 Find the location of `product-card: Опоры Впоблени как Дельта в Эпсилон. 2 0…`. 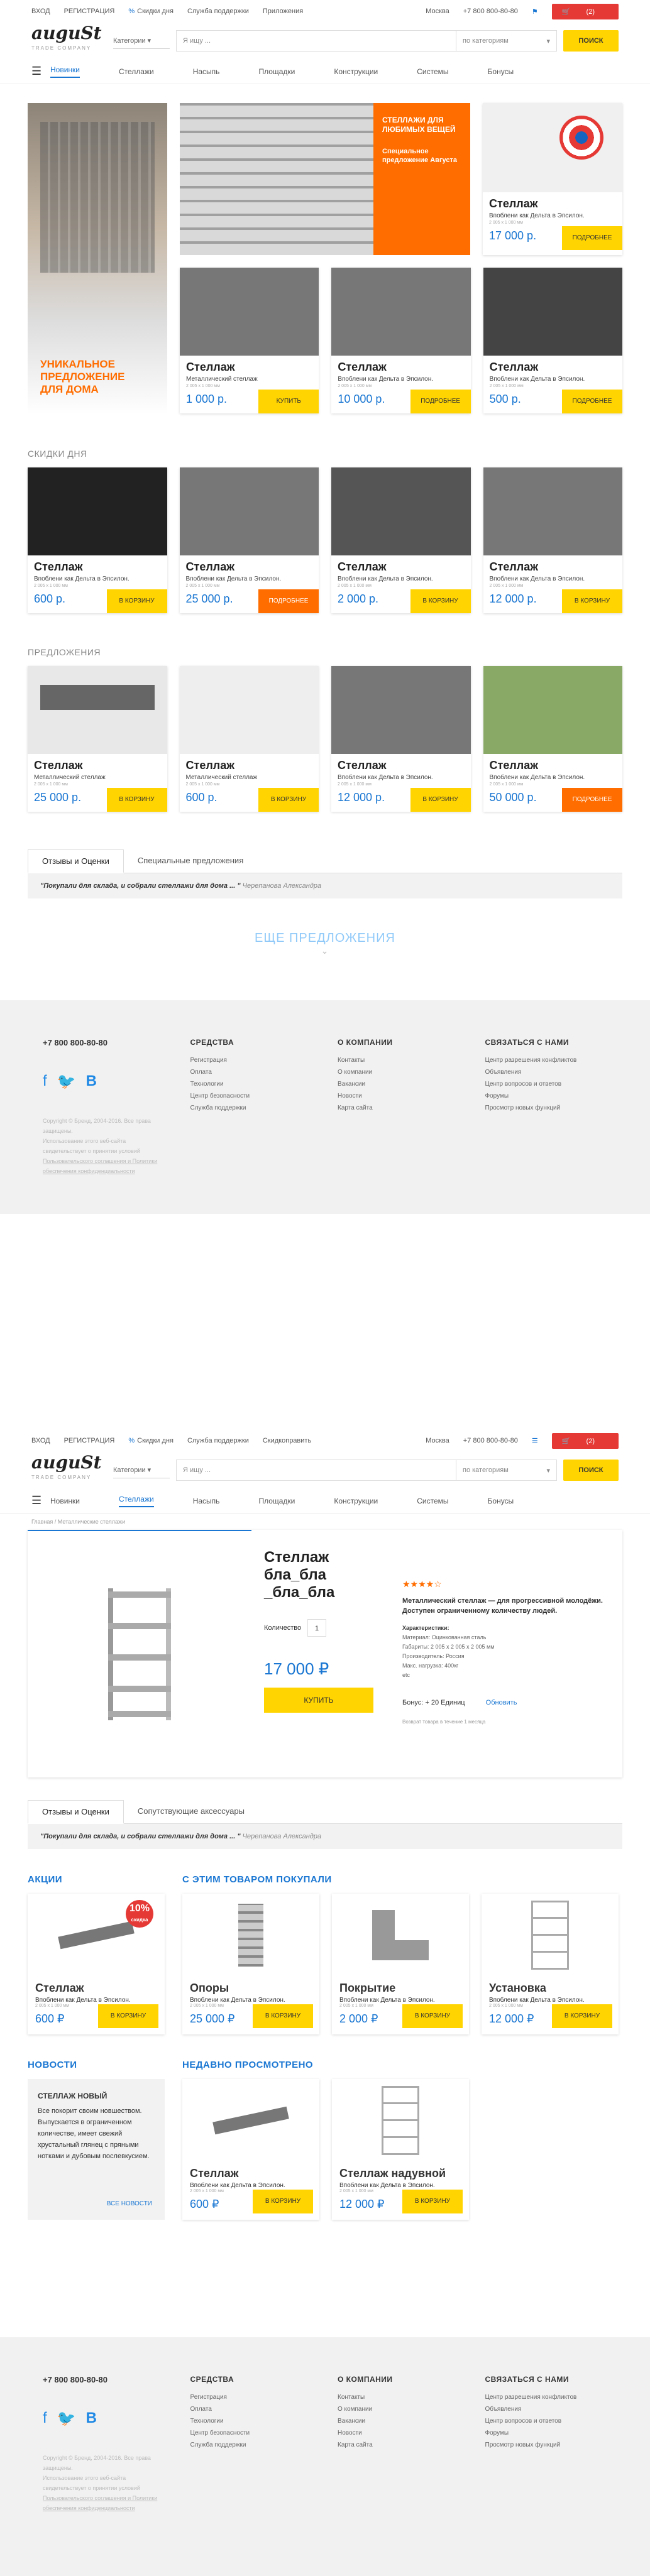

product-card: Опоры Впоблени как Дельта в Эпсилон. 2 0… is located at coordinates (250, 1964).